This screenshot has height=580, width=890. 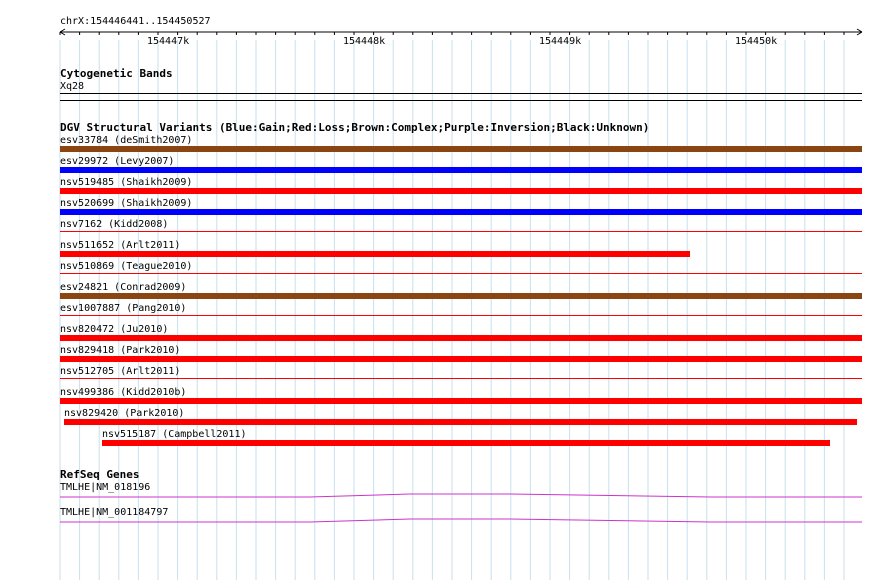 What do you see at coordinates (461, 273) in the screenshot?
I see `variant-bar-nsv510869` at bounding box center [461, 273].